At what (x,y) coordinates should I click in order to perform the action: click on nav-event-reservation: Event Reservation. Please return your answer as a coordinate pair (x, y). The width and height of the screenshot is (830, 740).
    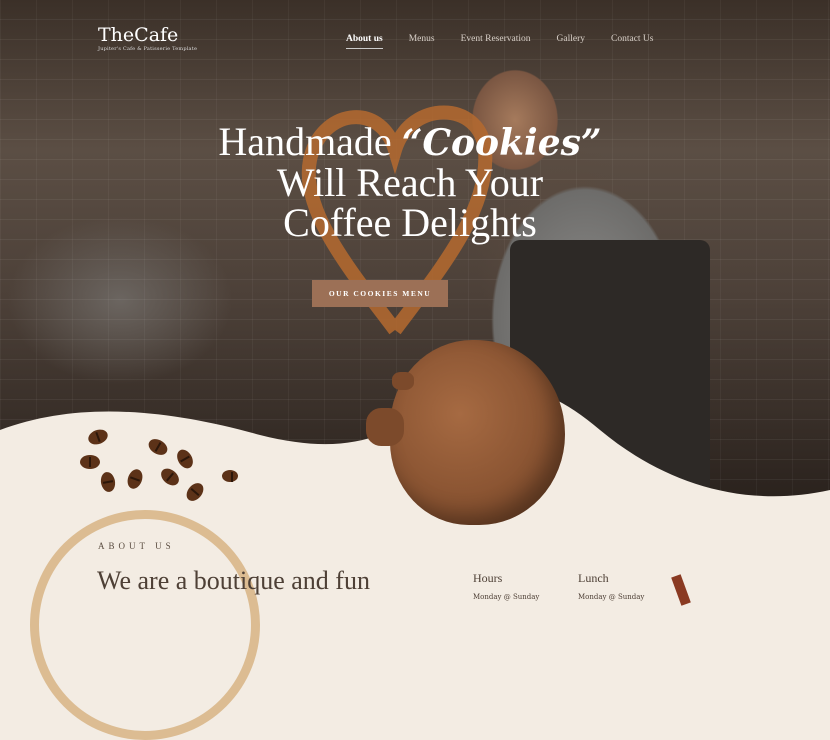
    Looking at the image, I should click on (496, 41).